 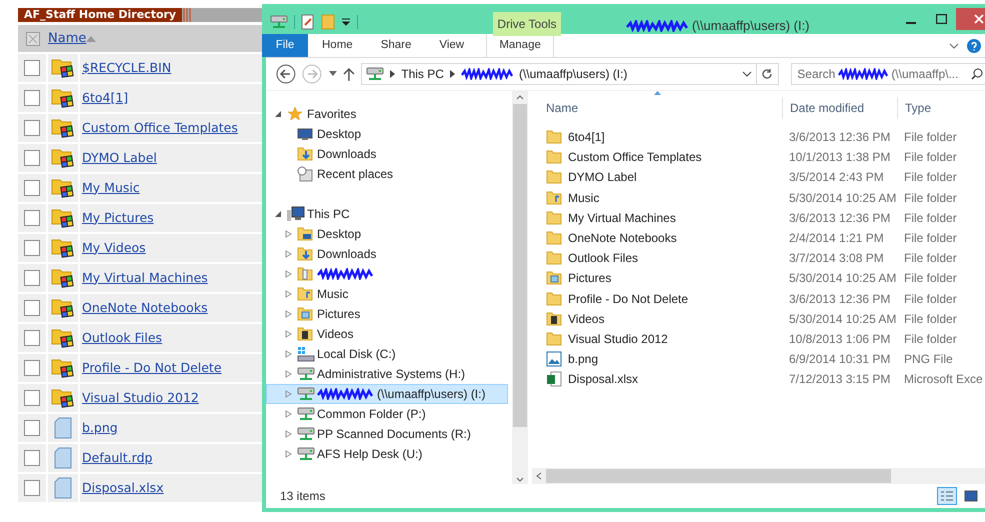 I want to click on column-header: Date modified, so click(x=839, y=108).